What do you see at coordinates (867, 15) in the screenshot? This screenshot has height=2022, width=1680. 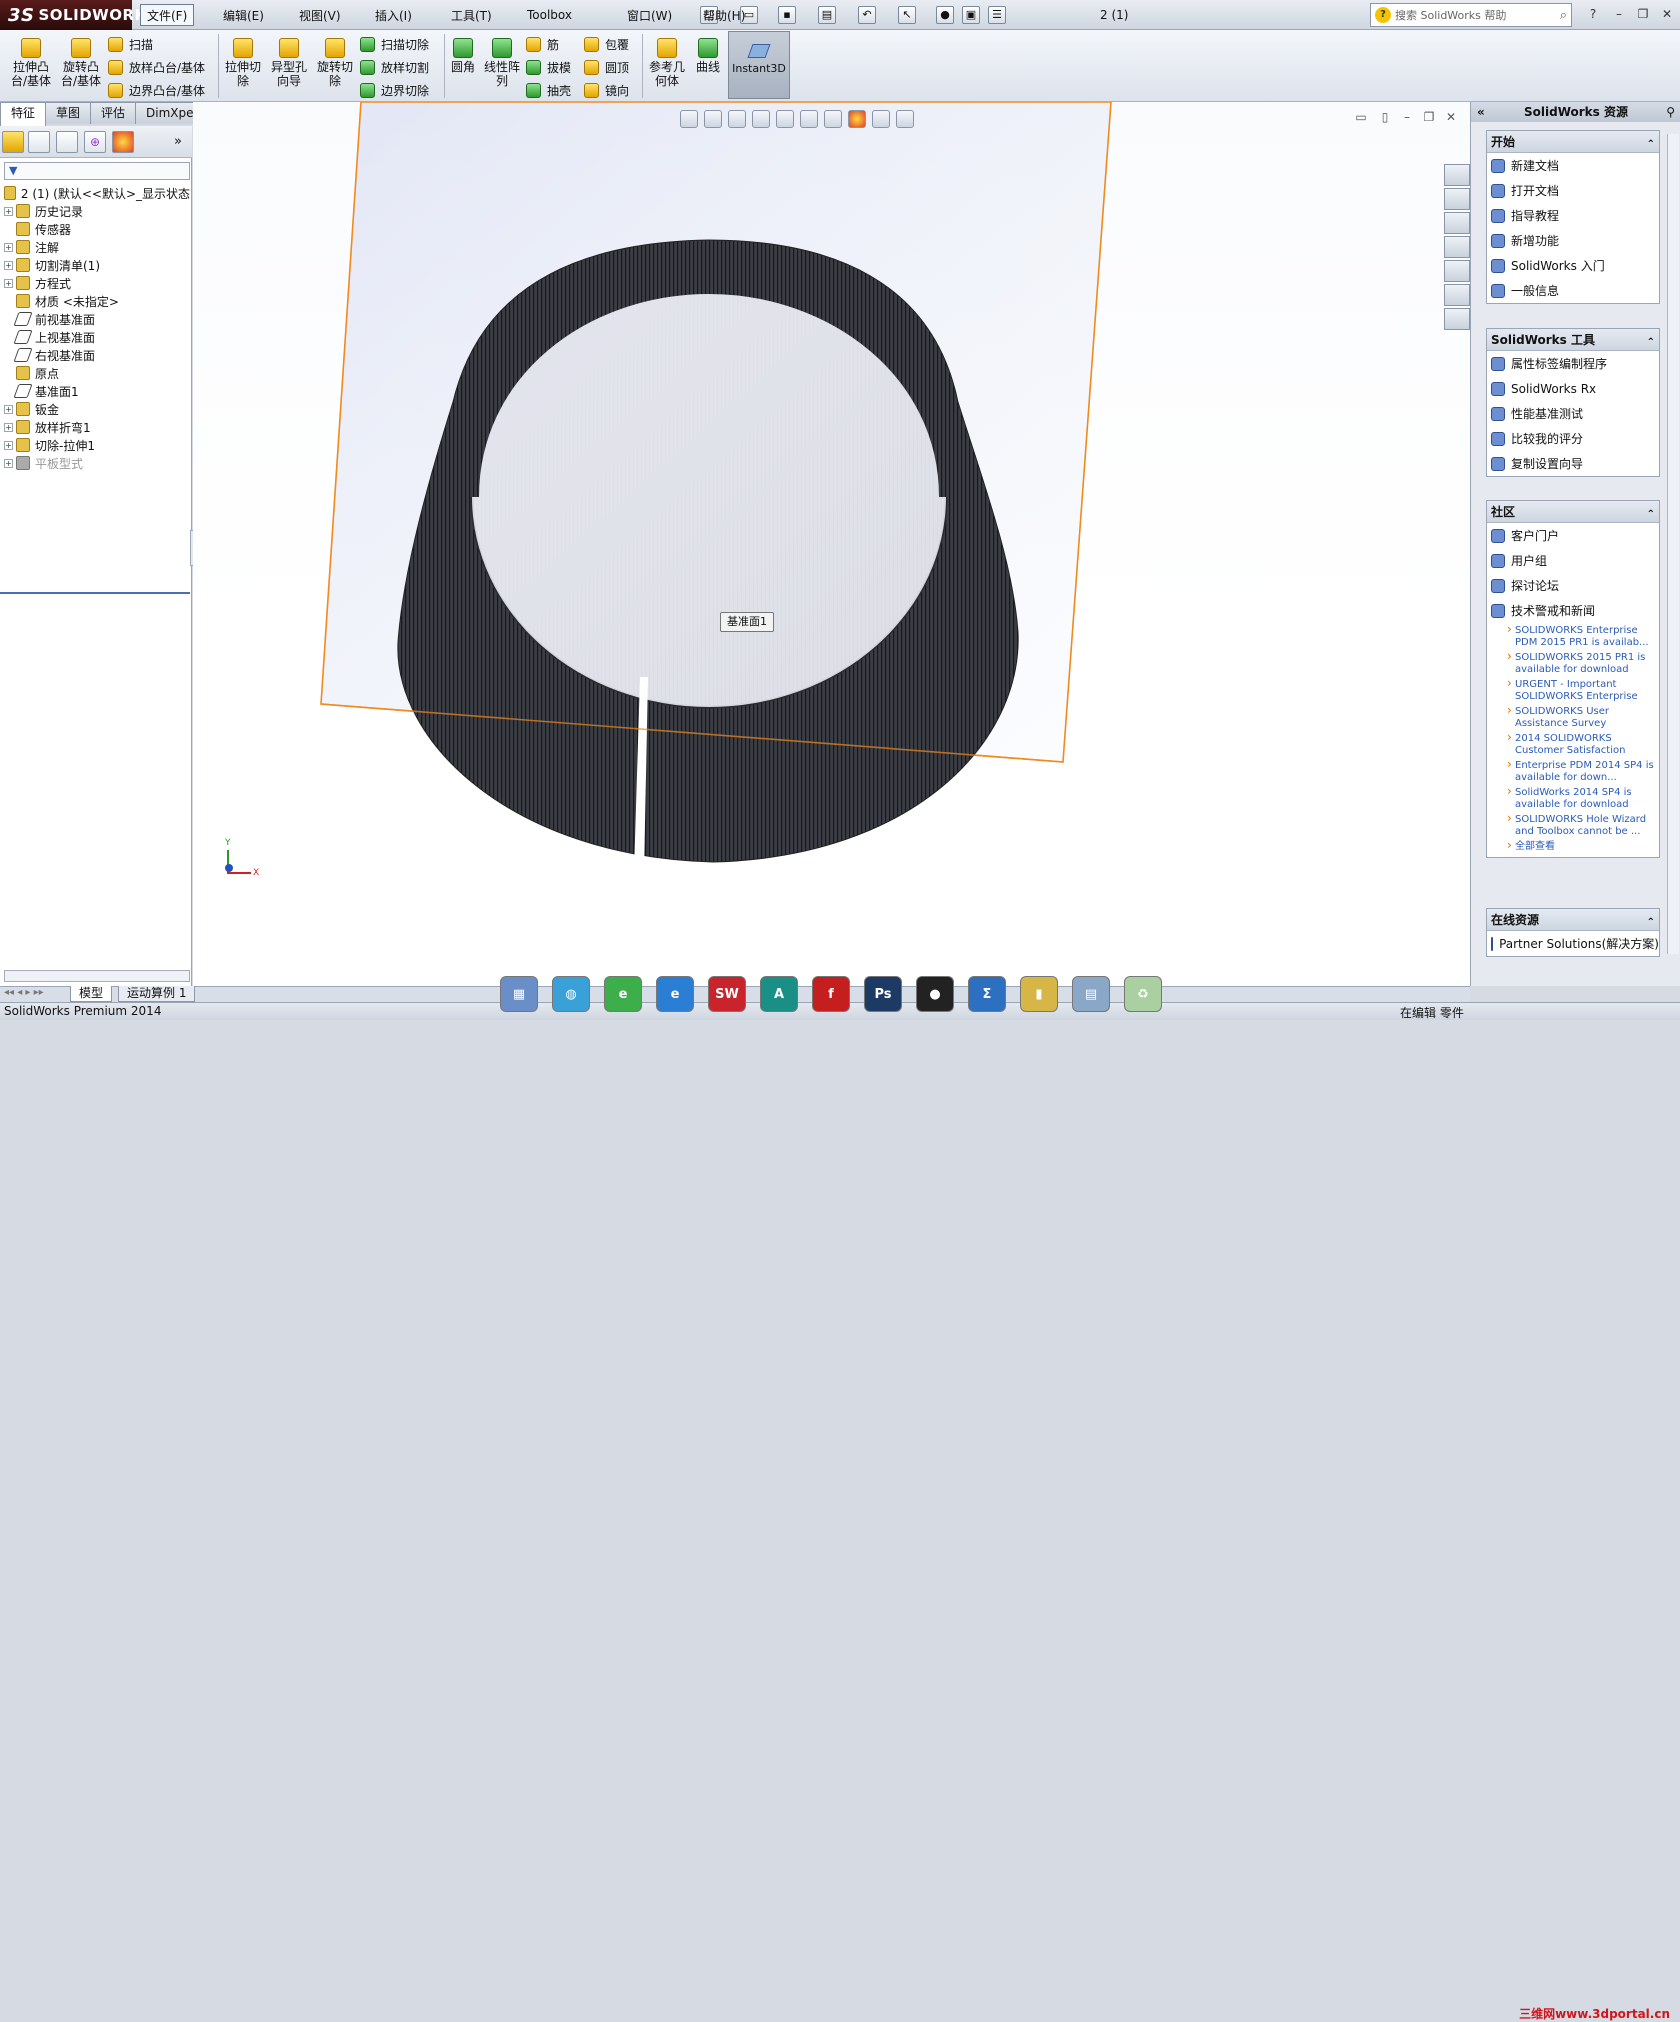 I see `undo-icon: ↶` at bounding box center [867, 15].